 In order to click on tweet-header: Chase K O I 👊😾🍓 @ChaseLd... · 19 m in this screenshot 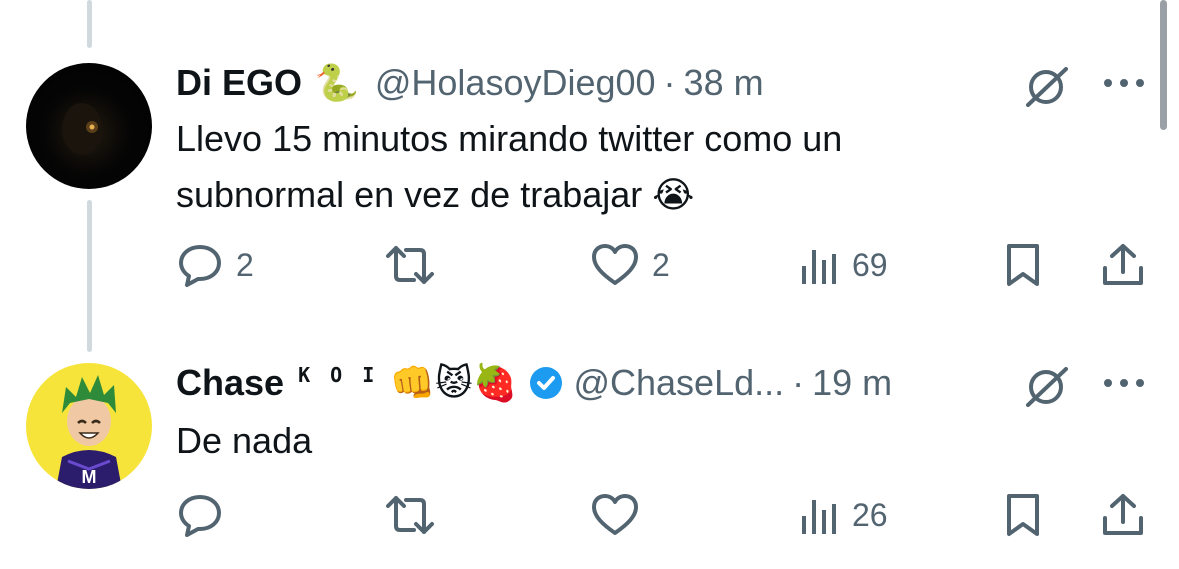, I will do `click(534, 383)`.